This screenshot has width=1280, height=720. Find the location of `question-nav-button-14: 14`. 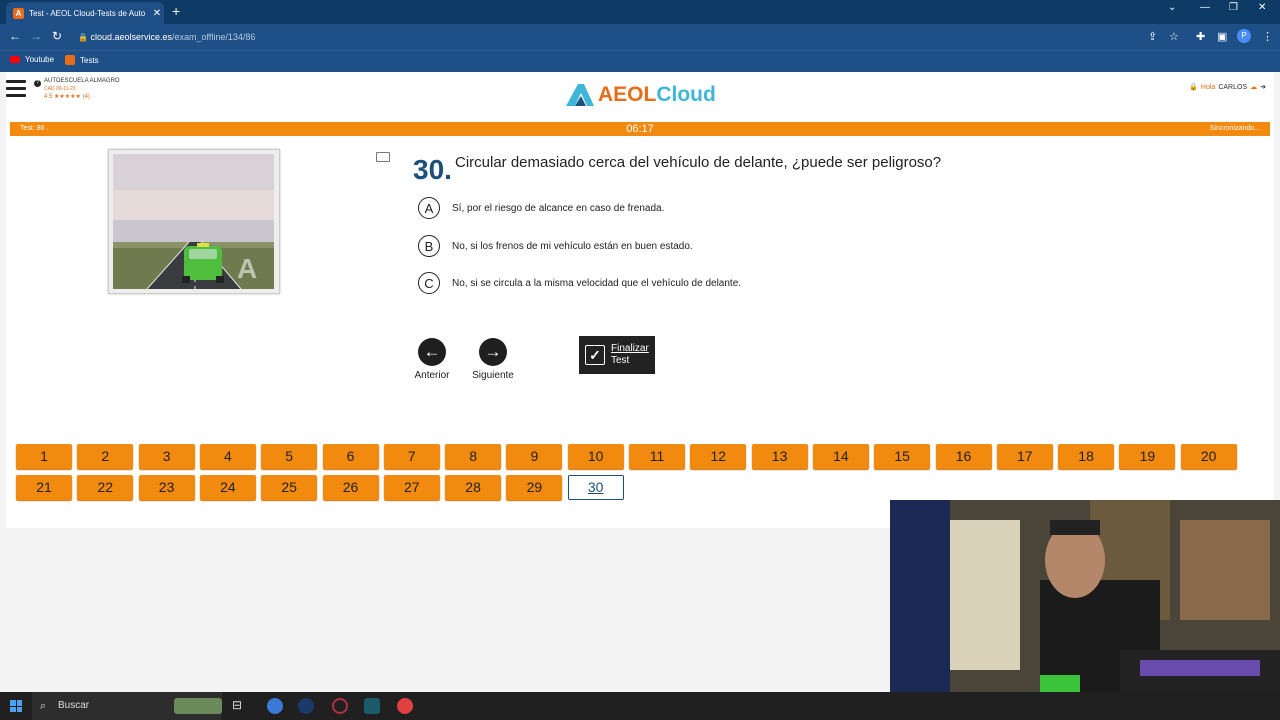

question-nav-button-14: 14 is located at coordinates (840, 456).